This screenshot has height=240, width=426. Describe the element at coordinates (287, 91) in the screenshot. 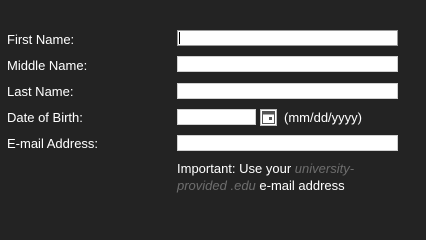

I see `last-name-input` at that location.